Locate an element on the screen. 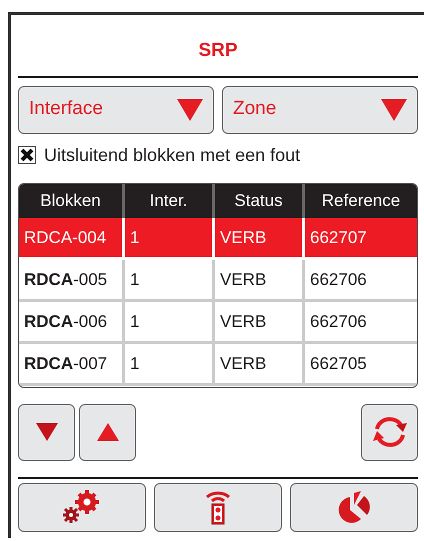 Image resolution: width=424 pixels, height=541 pixels. dropdown: Zone is located at coordinates (320, 110).